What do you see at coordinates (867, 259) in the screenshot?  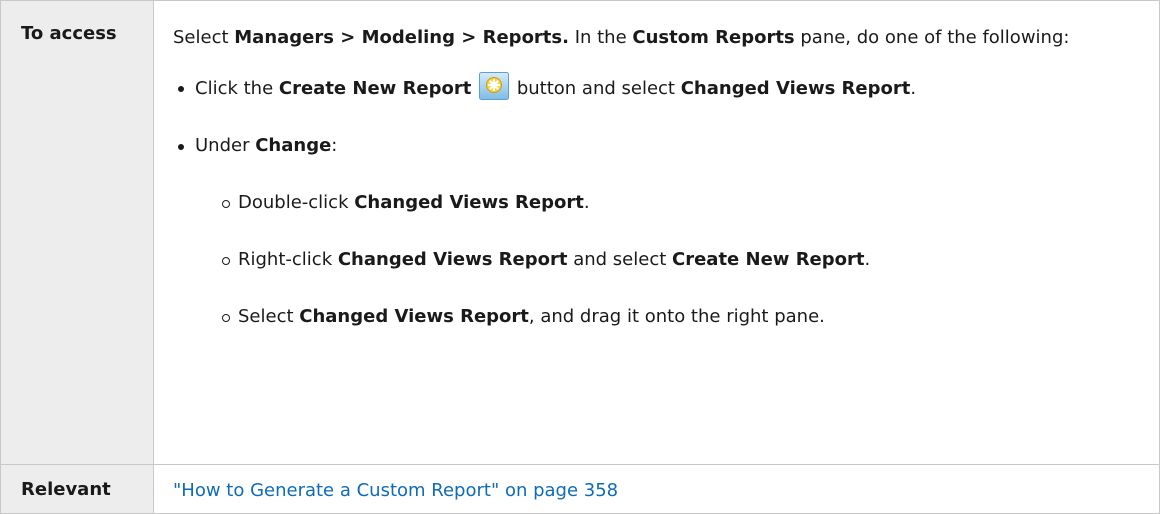 I see `sub2-text-3: .` at bounding box center [867, 259].